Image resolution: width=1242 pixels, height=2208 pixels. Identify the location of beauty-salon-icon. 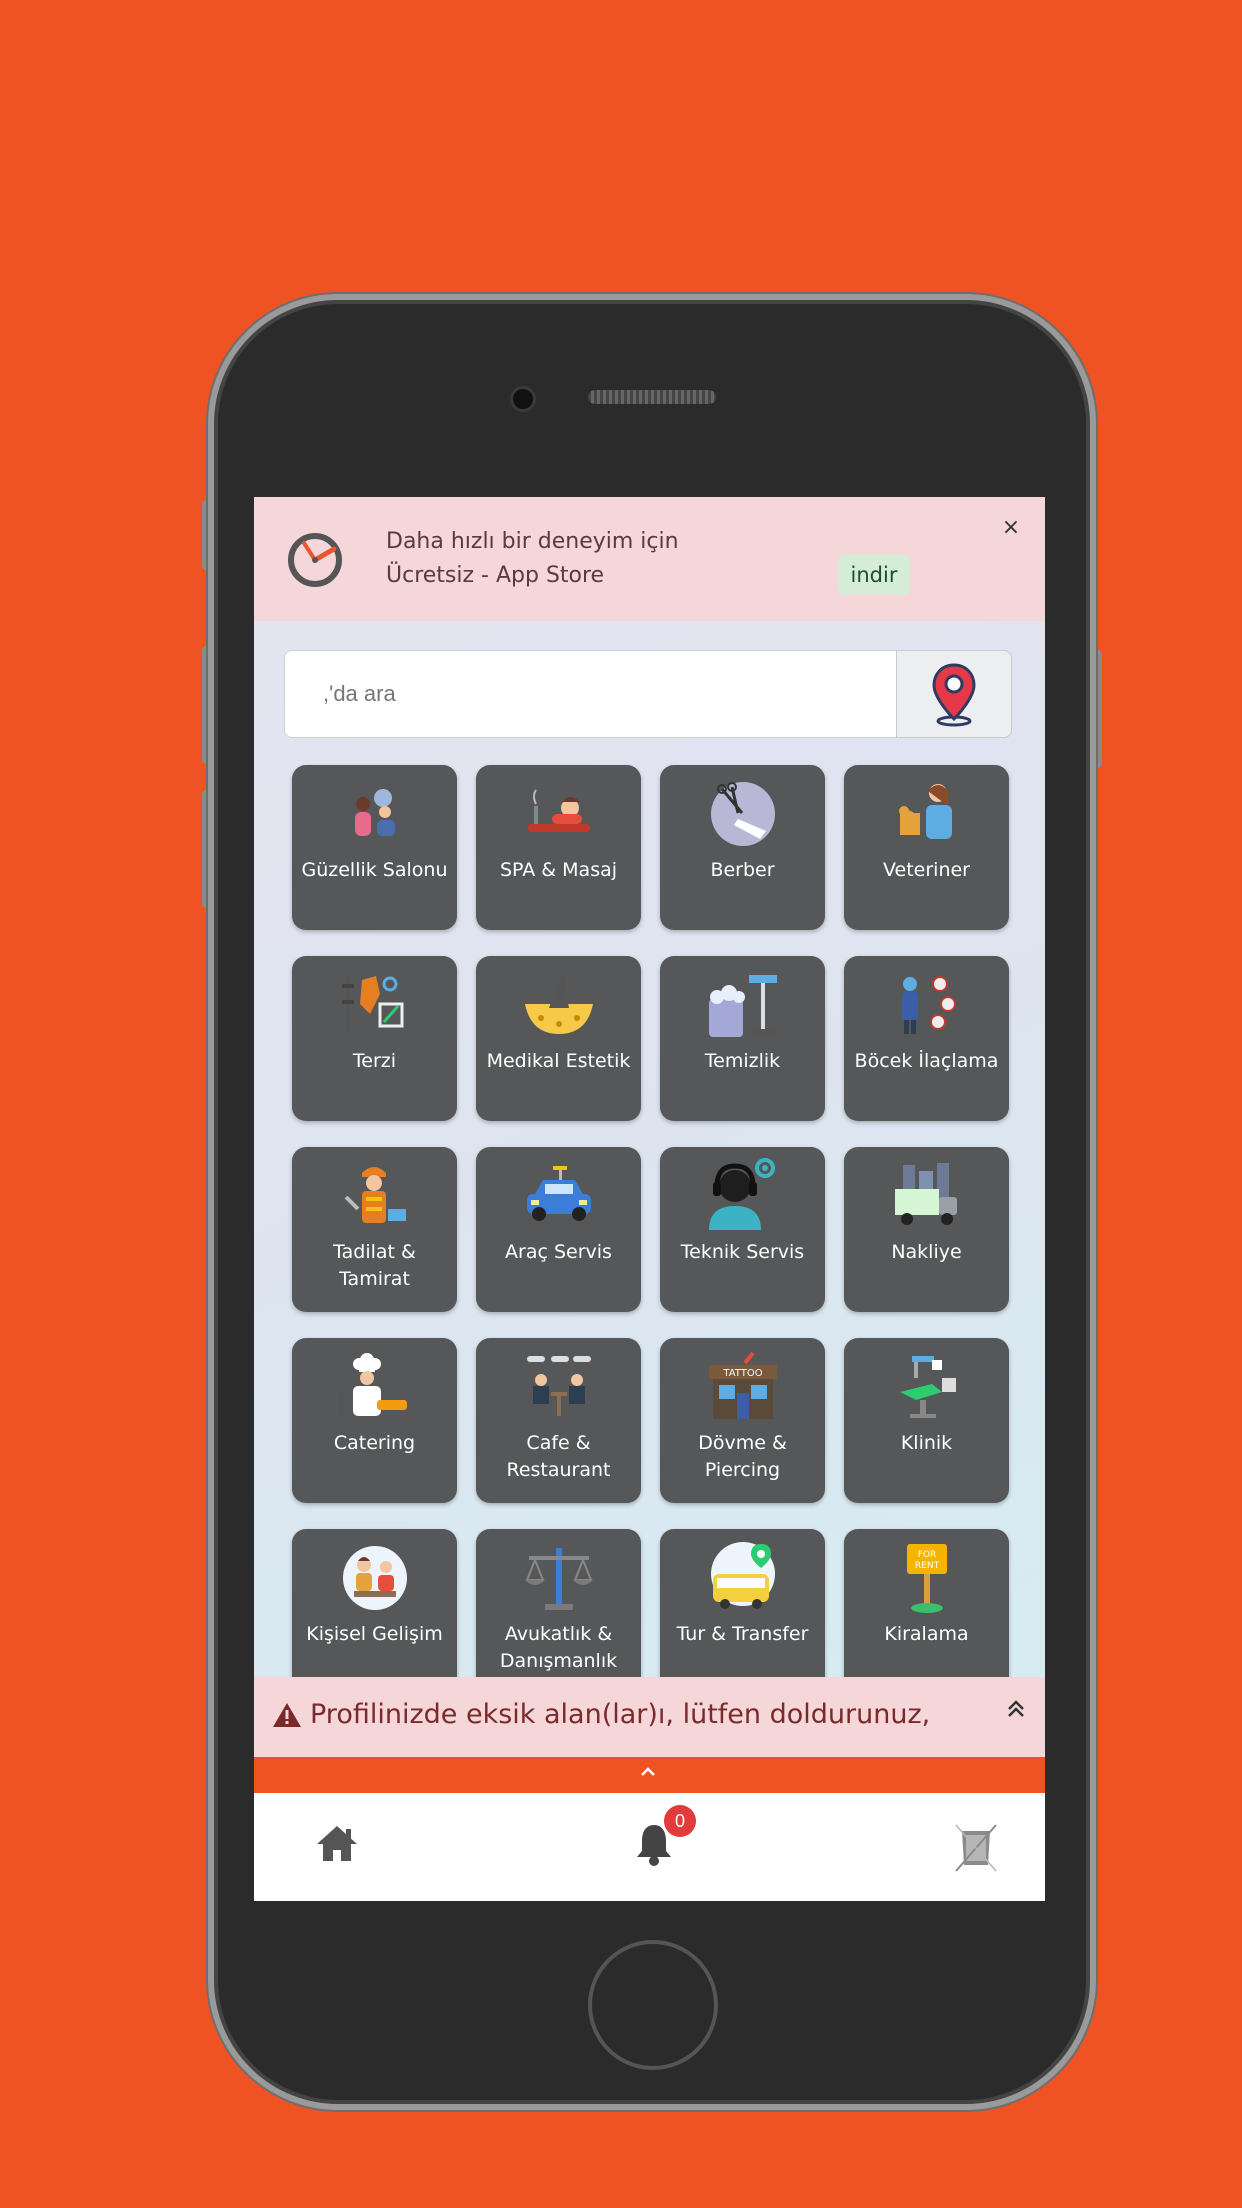
(375, 814).